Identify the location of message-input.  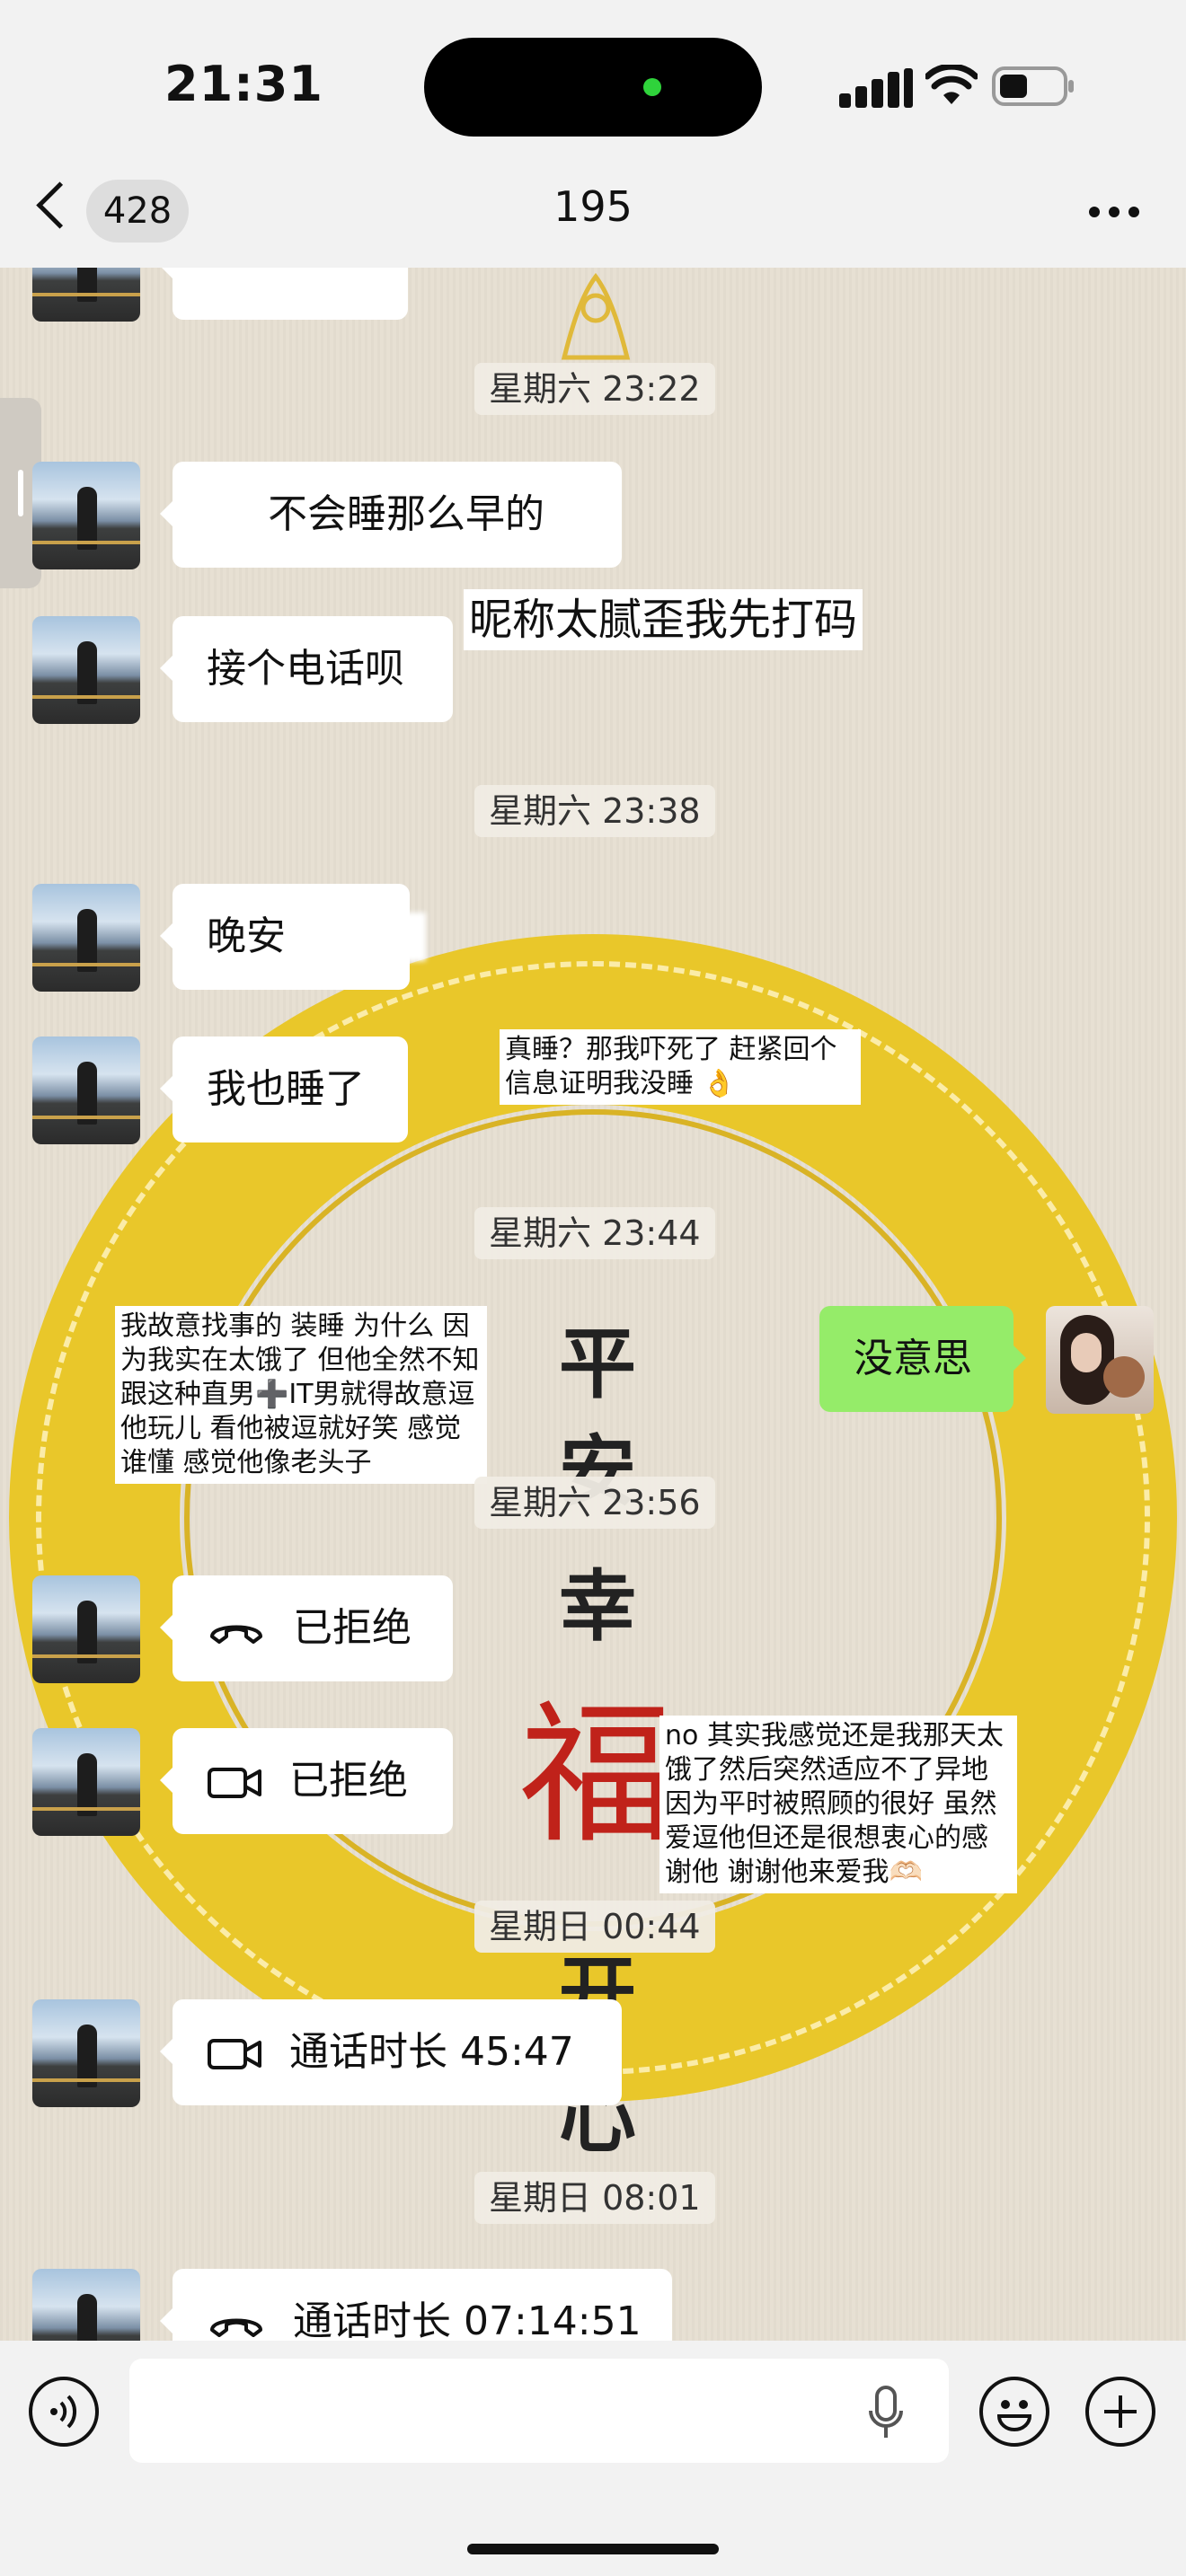
(539, 2411).